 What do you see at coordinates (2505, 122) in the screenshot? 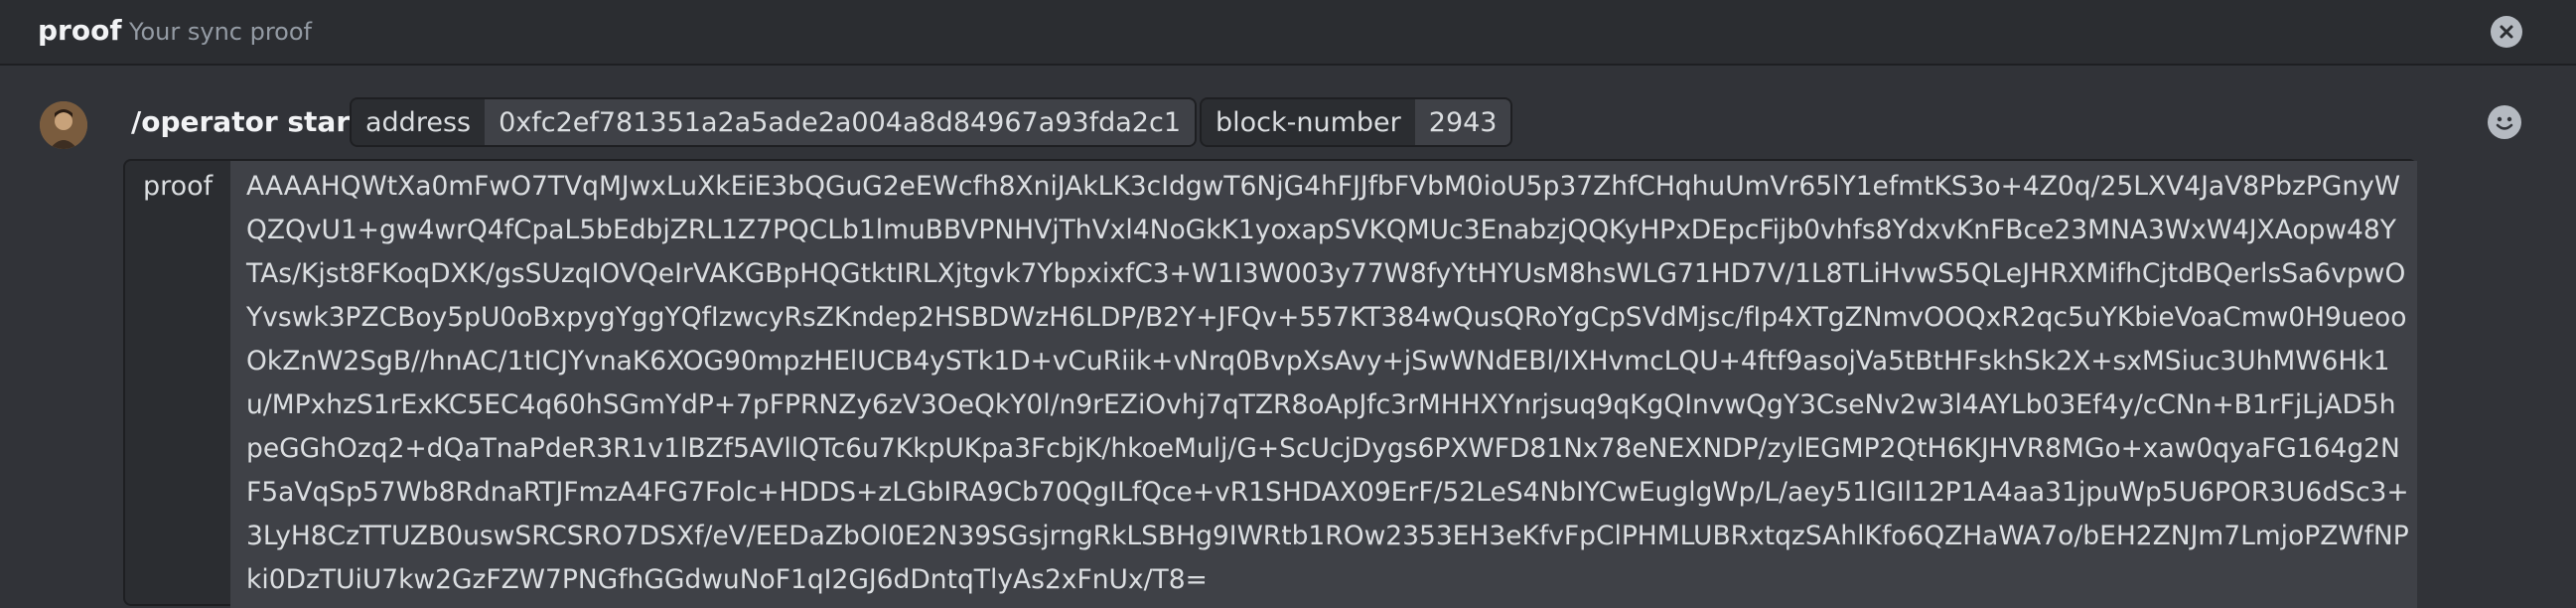
I see `emoji-smile-icon` at bounding box center [2505, 122].